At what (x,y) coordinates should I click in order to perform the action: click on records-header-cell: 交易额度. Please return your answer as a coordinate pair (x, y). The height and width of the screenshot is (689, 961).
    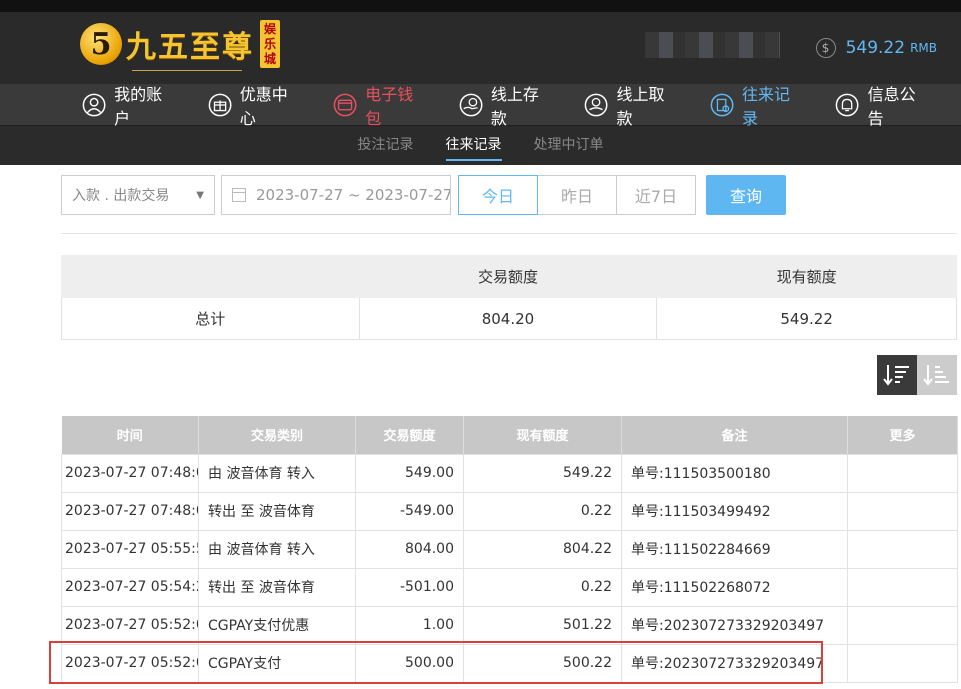
    Looking at the image, I should click on (409, 435).